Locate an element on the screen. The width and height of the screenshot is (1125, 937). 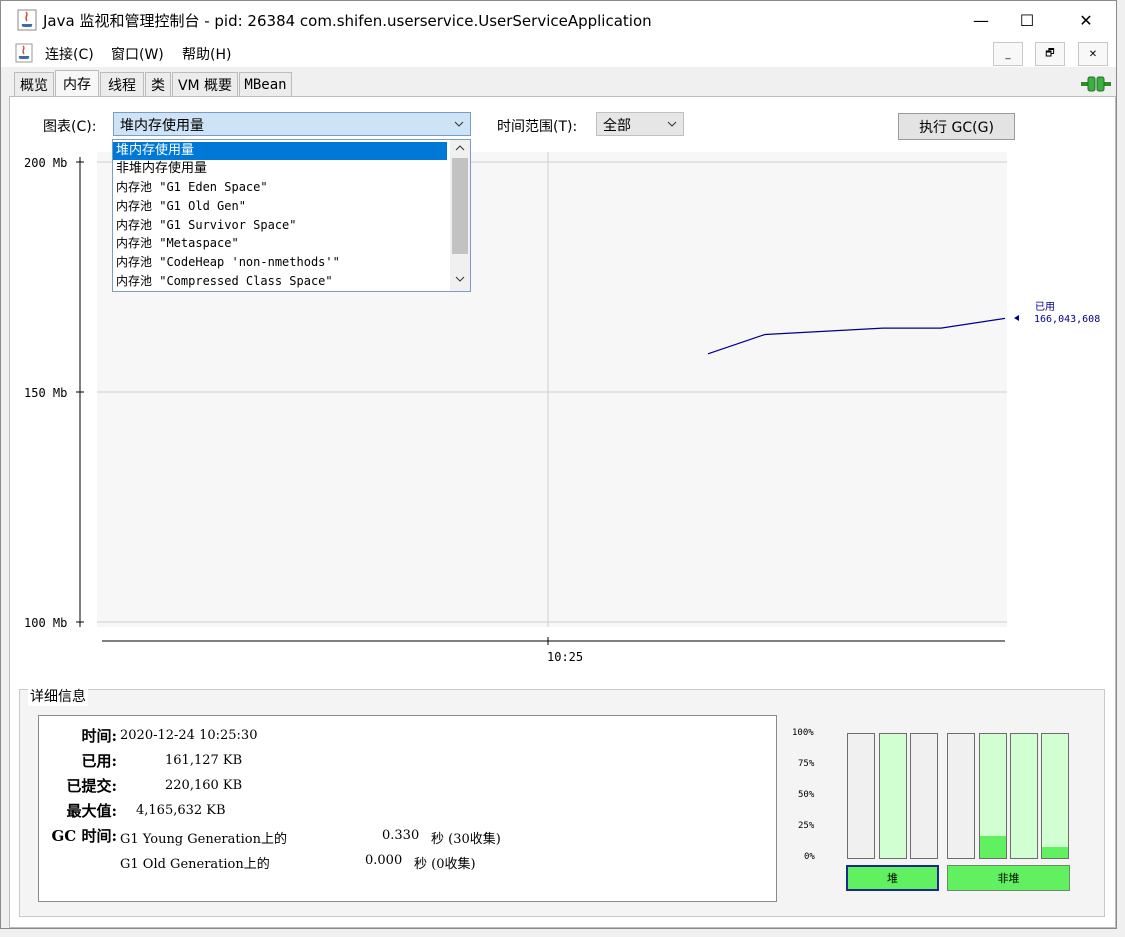
chart-label: 图表(C): is located at coordinates (70, 127).